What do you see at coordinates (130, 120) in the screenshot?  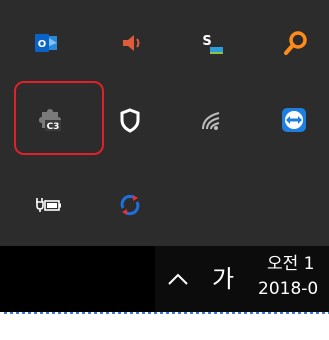 I see `shield-security-icon` at bounding box center [130, 120].